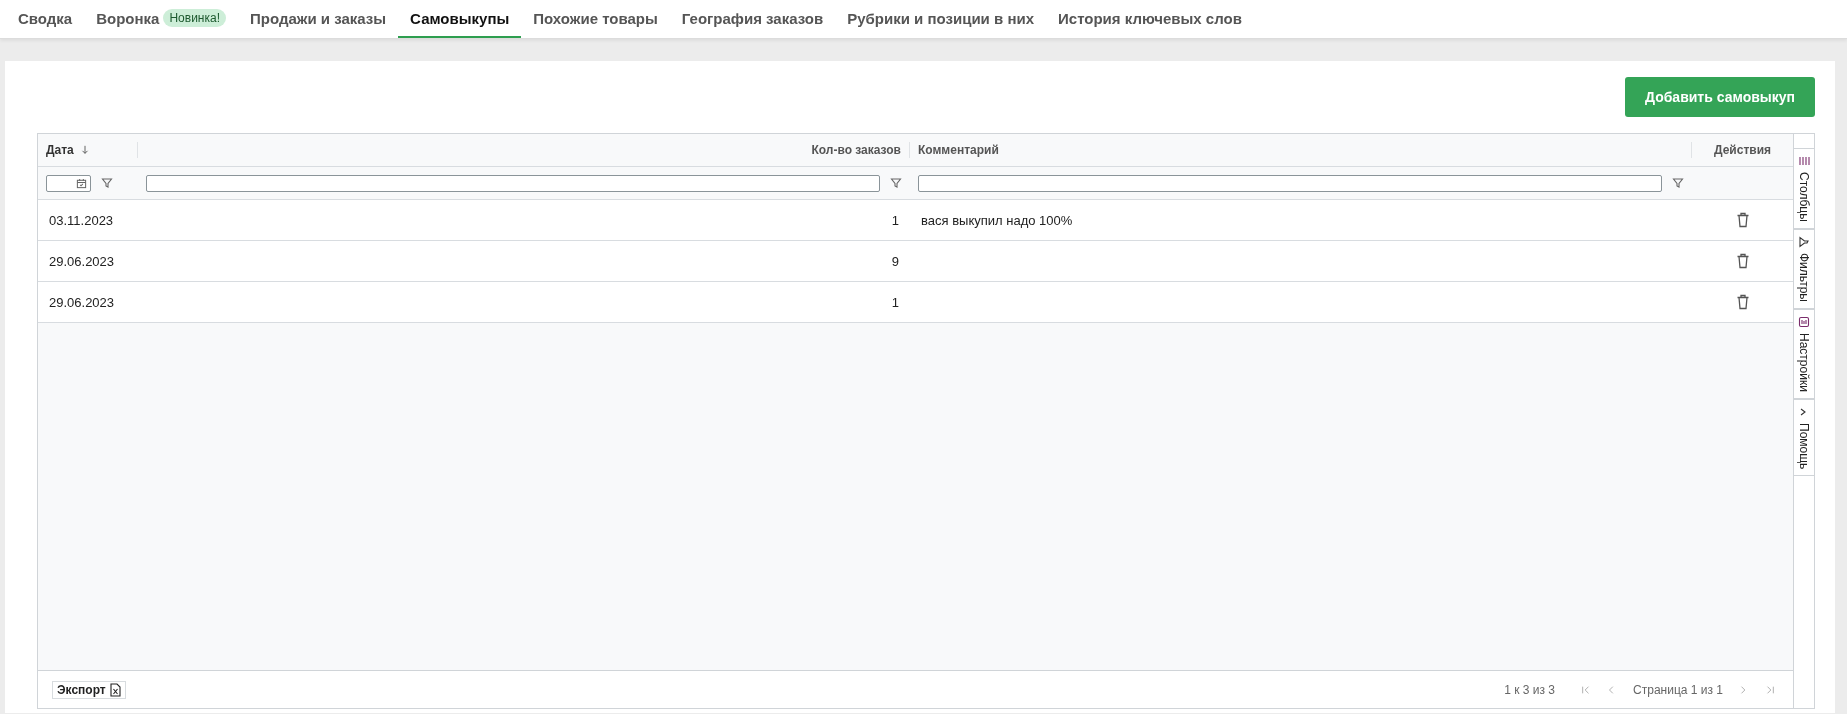 The height and width of the screenshot is (714, 1847). What do you see at coordinates (997, 220) in the screenshot?
I see `table-cell-text: вася выкупил надо 100%` at bounding box center [997, 220].